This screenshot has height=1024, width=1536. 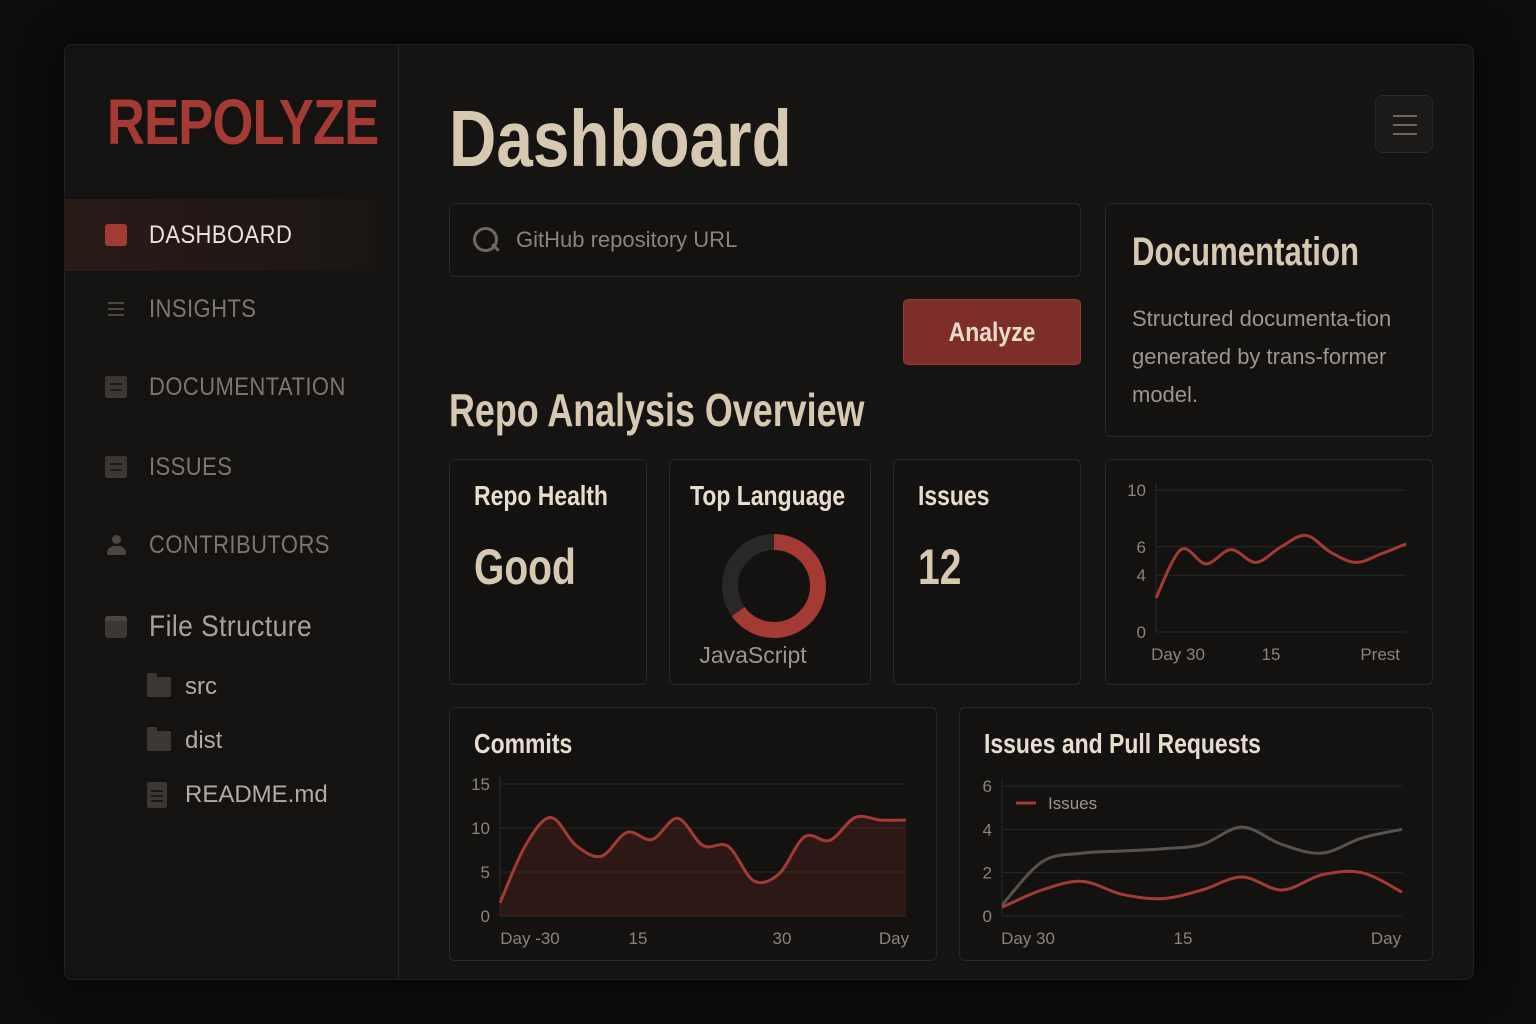 I want to click on x-tick-label: Day -30, so click(x=530, y=938).